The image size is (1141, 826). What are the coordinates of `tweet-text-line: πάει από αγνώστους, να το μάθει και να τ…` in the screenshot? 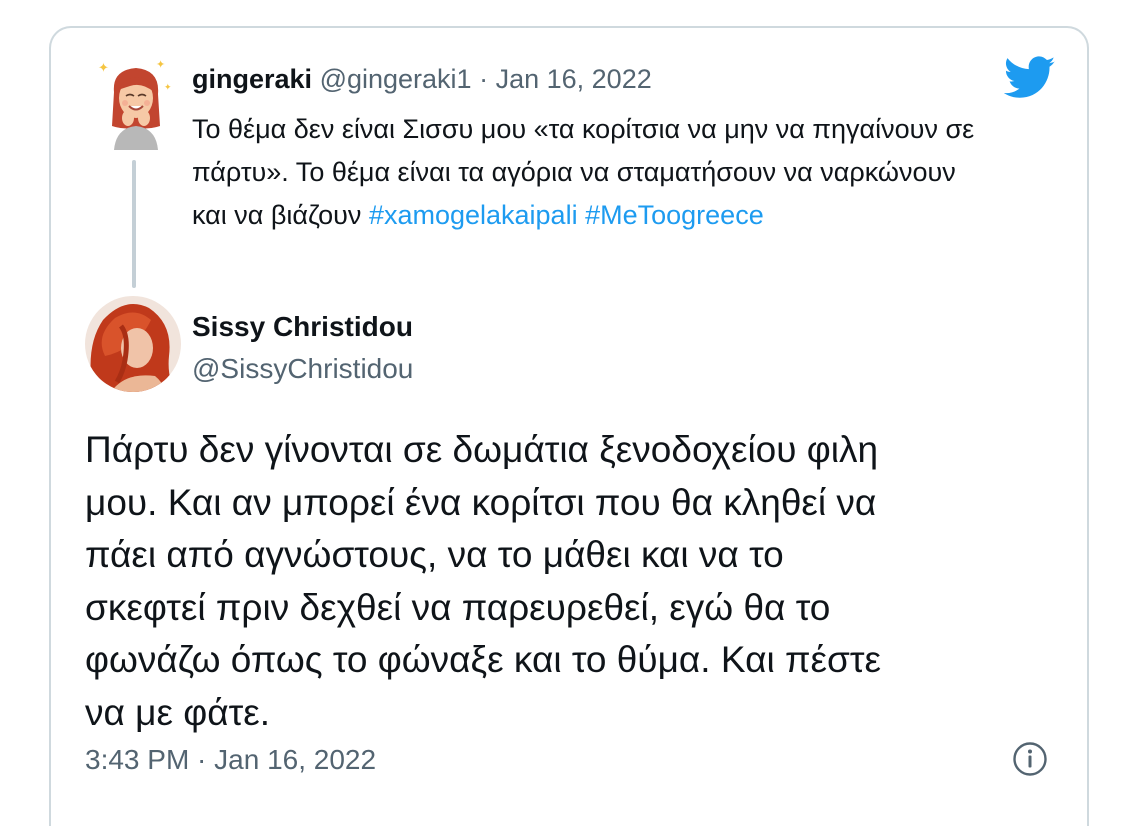 It's located at (434, 554).